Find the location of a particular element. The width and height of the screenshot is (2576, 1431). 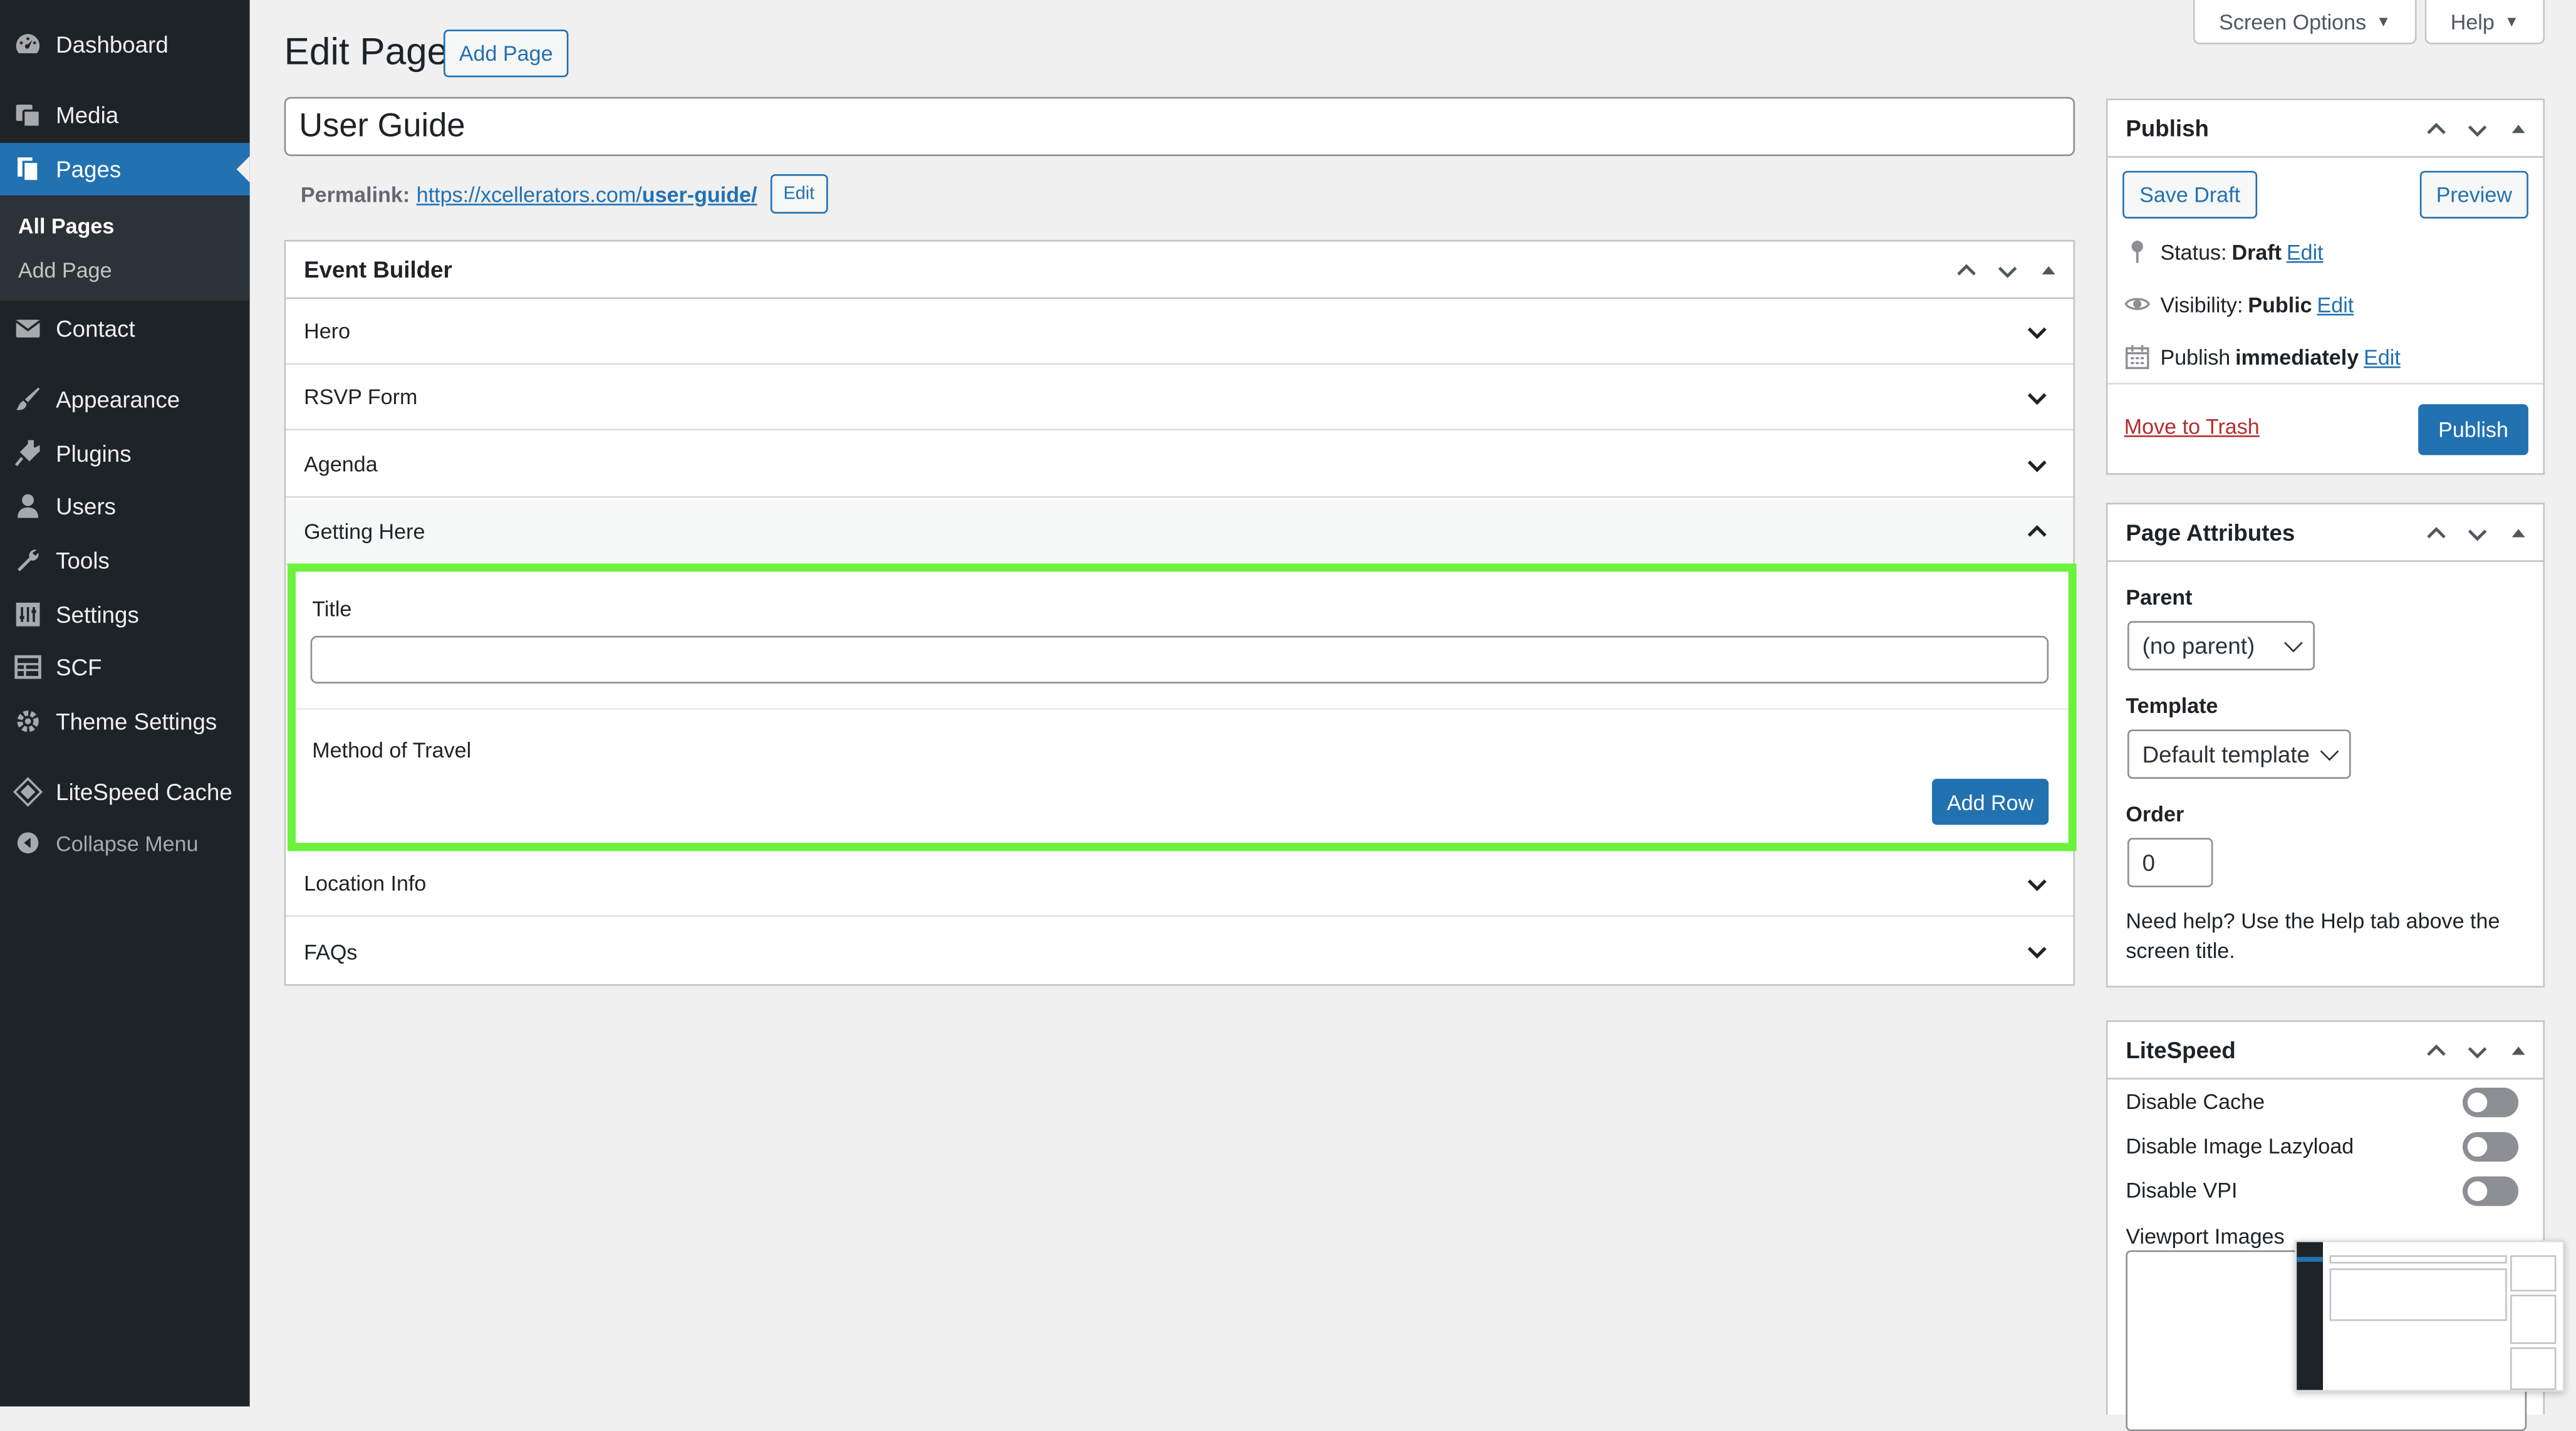

parent-label: Parent is located at coordinates (2159, 597).